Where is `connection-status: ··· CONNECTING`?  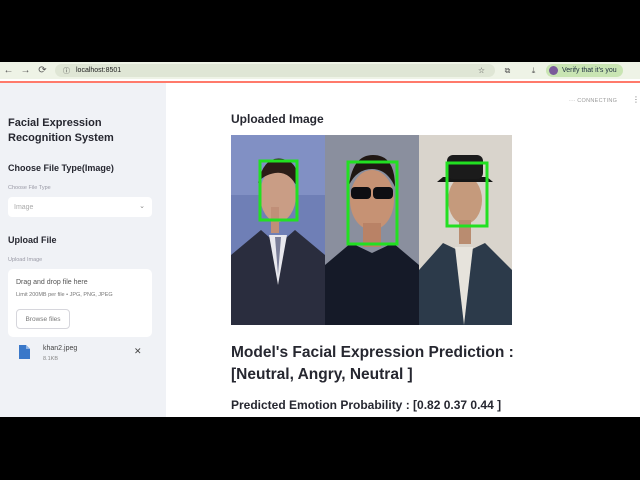
connection-status: ··· CONNECTING is located at coordinates (593, 101).